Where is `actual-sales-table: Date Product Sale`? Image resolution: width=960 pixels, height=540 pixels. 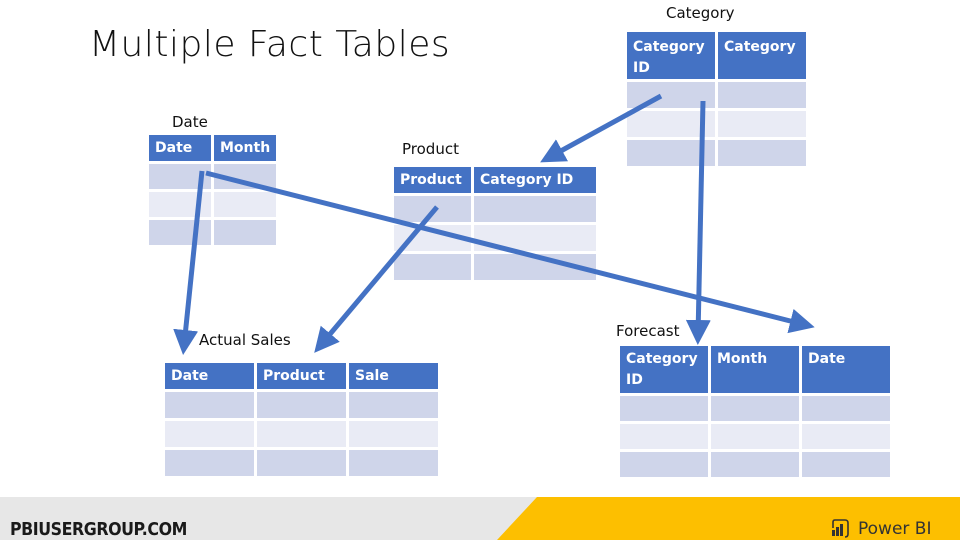
actual-sales-table: Date Product Sale is located at coordinates (301, 419).